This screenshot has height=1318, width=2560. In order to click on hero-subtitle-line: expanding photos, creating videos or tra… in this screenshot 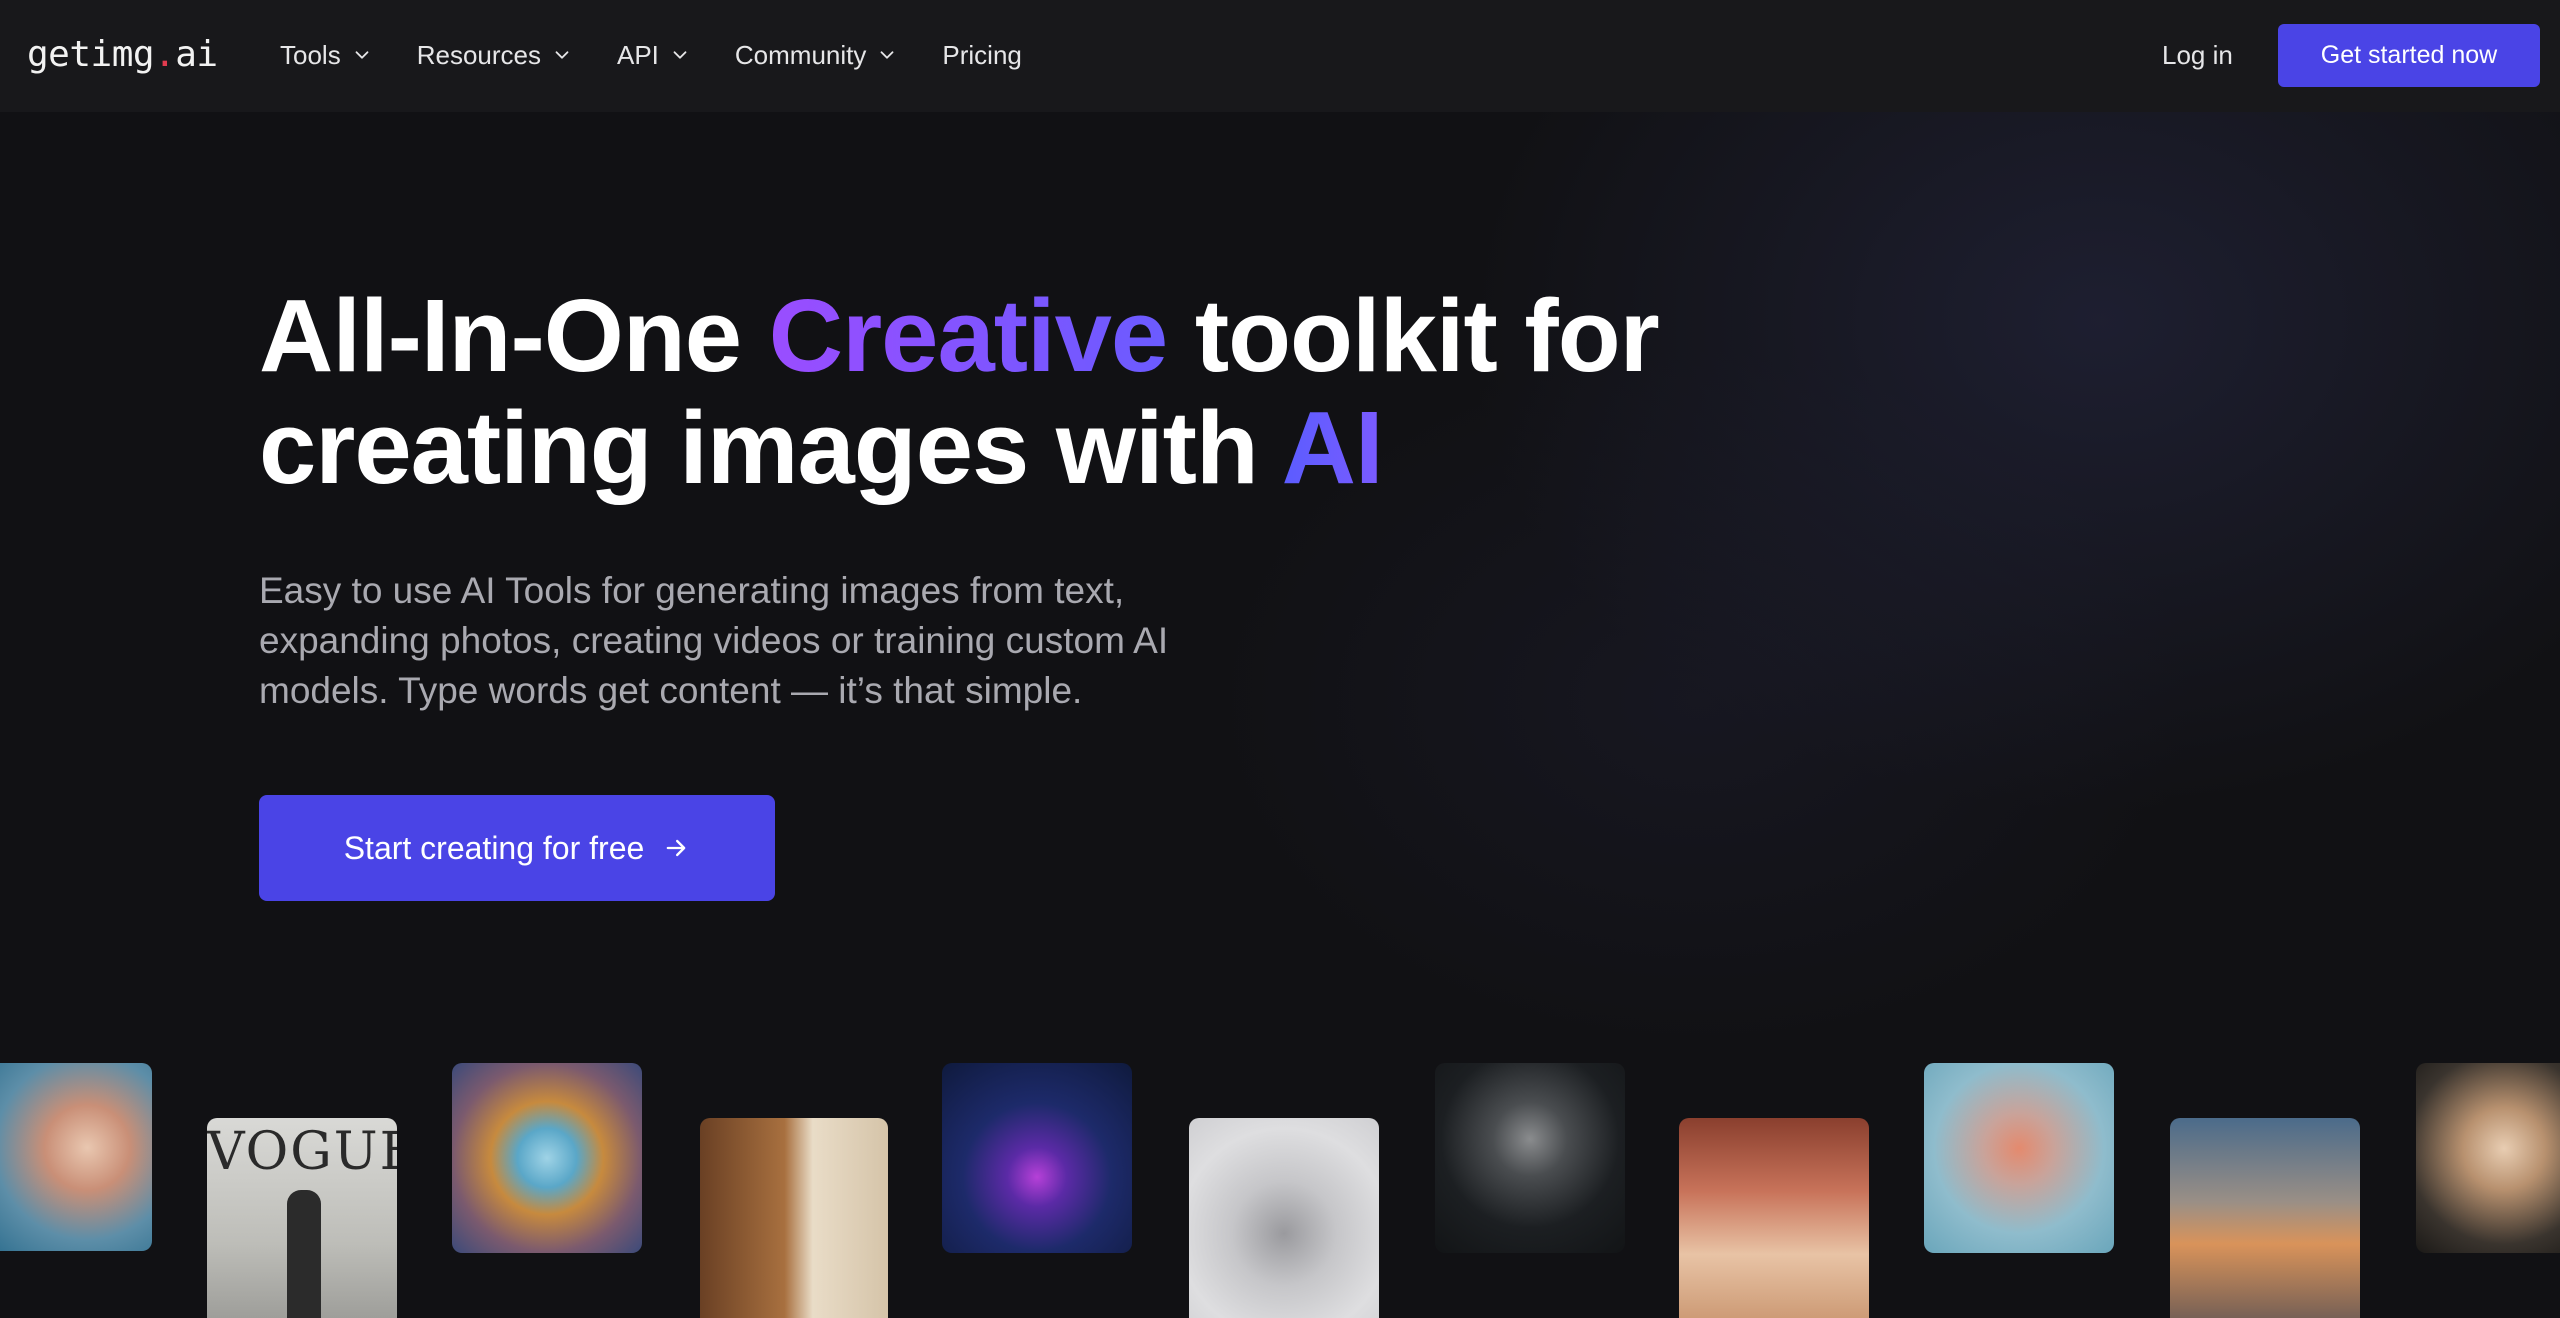, I will do `click(714, 640)`.